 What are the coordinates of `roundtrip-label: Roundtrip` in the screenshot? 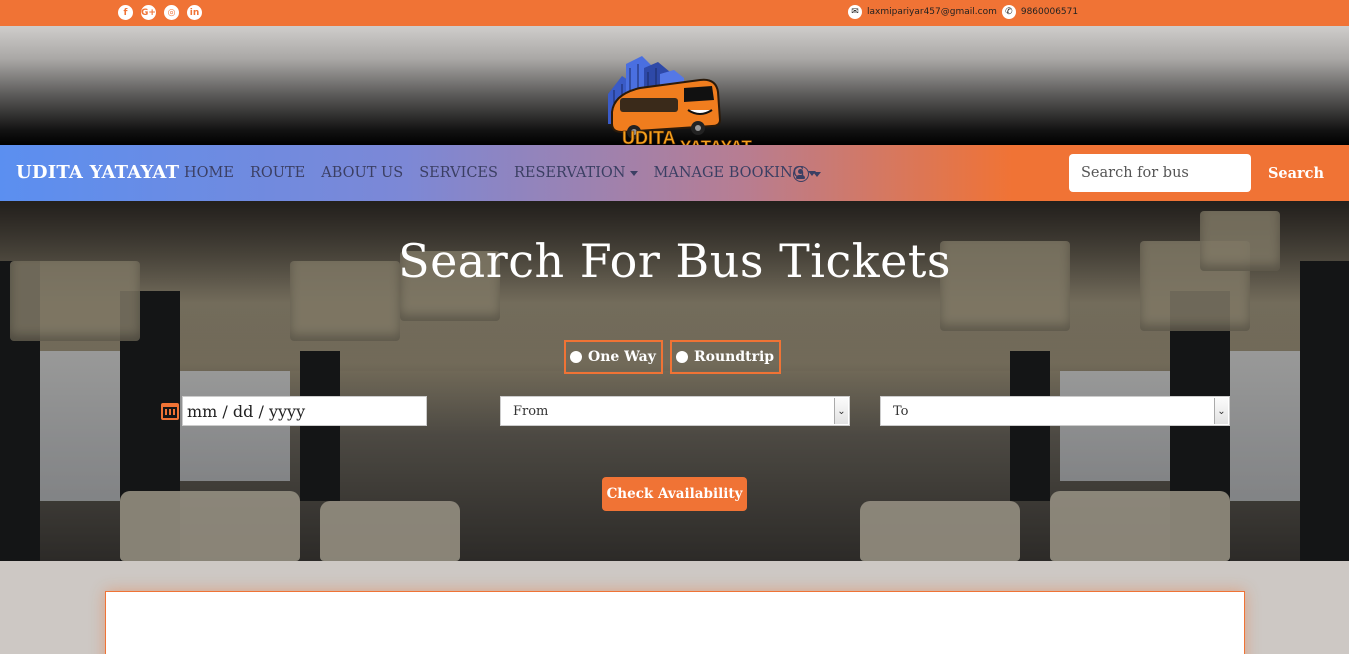 It's located at (734, 357).